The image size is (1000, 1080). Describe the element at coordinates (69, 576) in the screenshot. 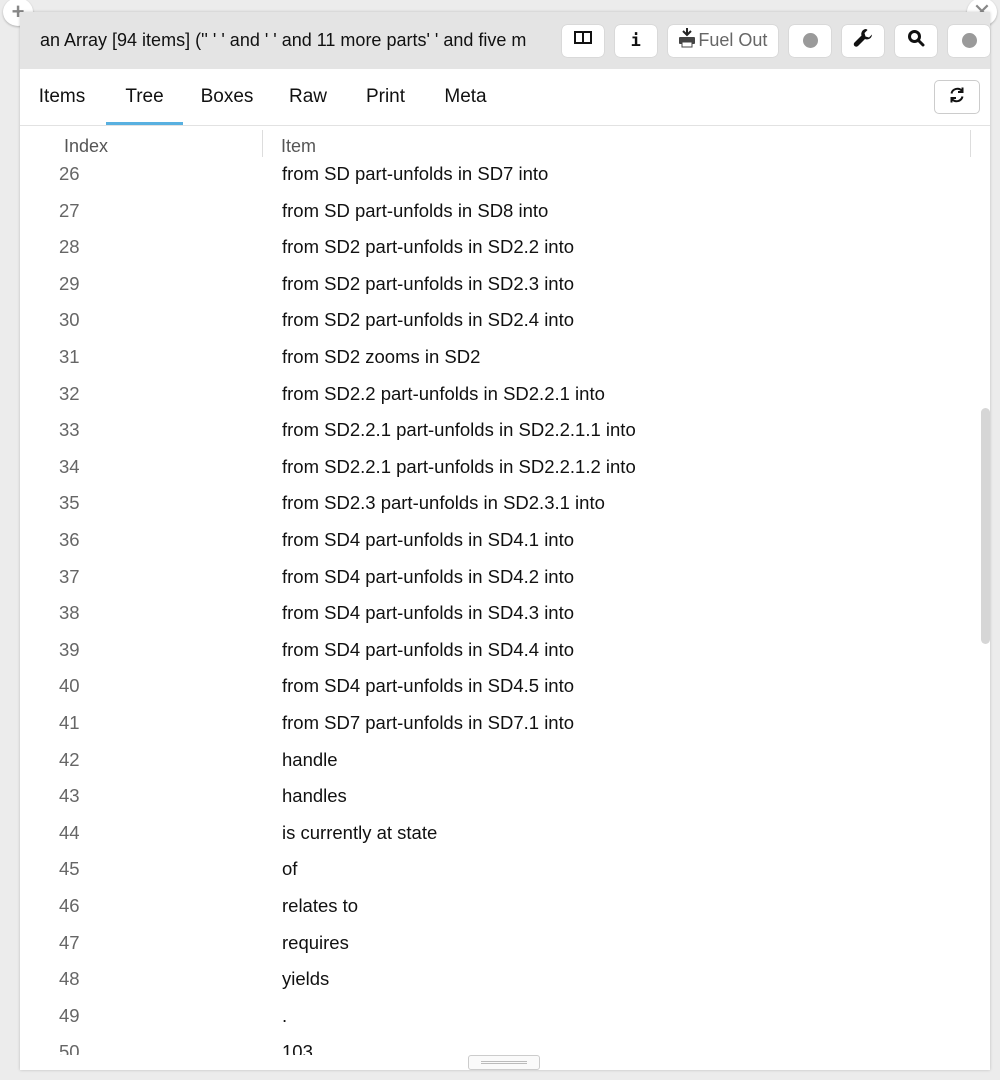

I see `row-index: 37` at that location.